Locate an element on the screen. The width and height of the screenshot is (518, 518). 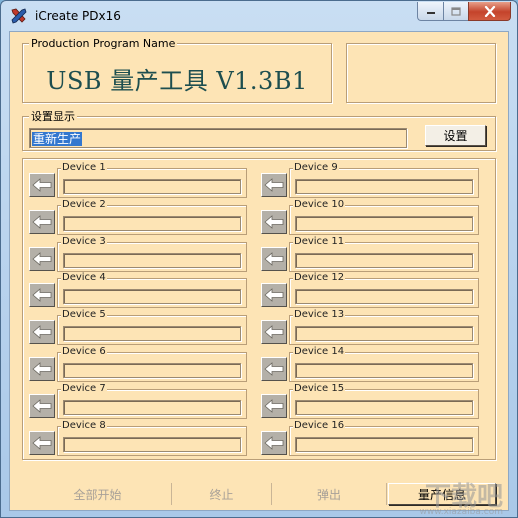
maximize-icon is located at coordinates (456, 11).